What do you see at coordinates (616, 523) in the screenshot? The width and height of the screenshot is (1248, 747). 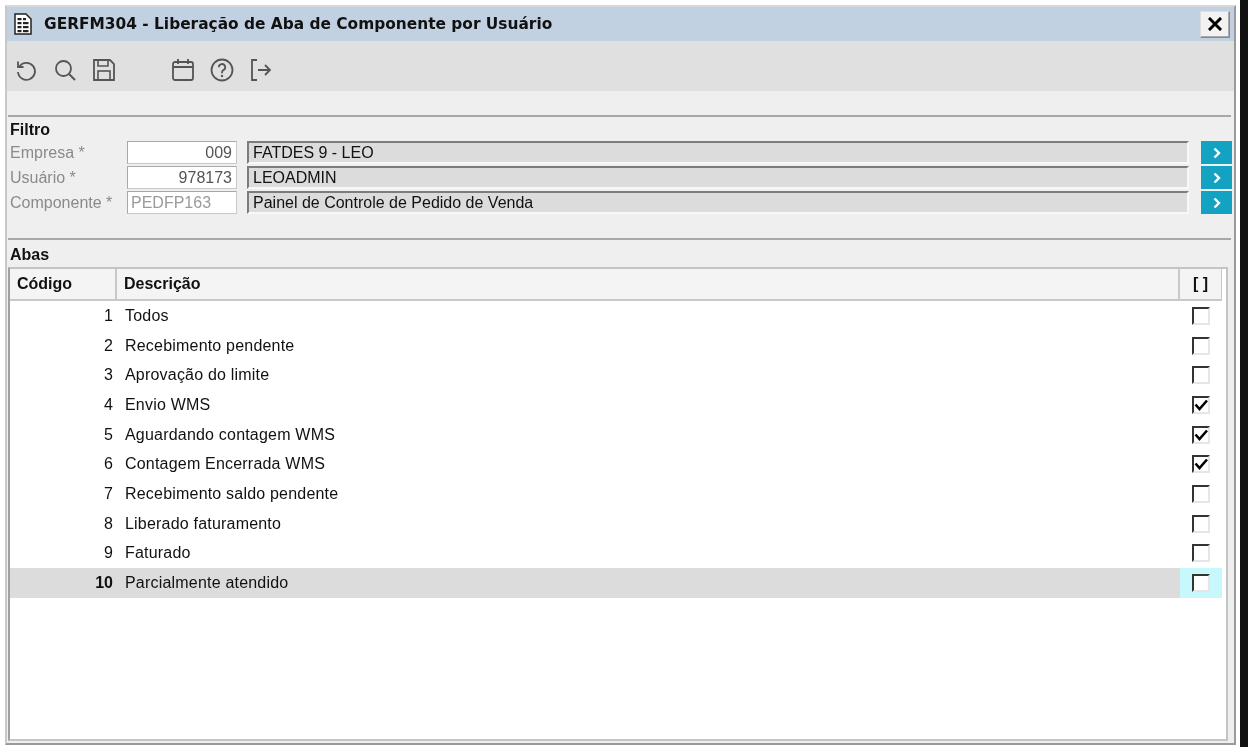 I see `table-row: 8 Liberado faturamento` at bounding box center [616, 523].